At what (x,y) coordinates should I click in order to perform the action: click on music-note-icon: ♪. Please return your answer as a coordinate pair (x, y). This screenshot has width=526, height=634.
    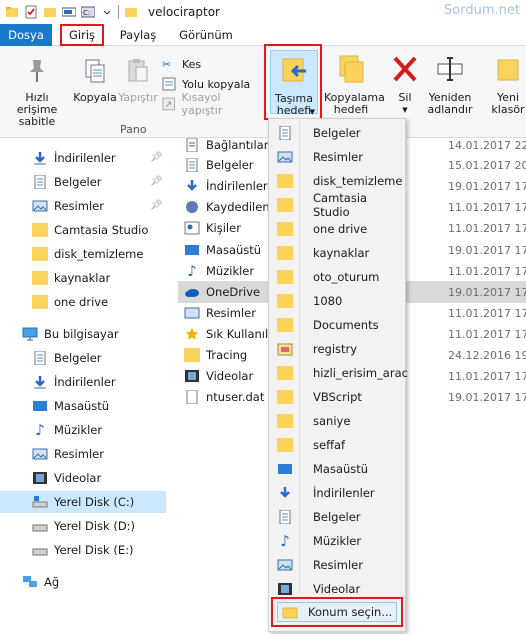
    Looking at the image, I should click on (40, 430).